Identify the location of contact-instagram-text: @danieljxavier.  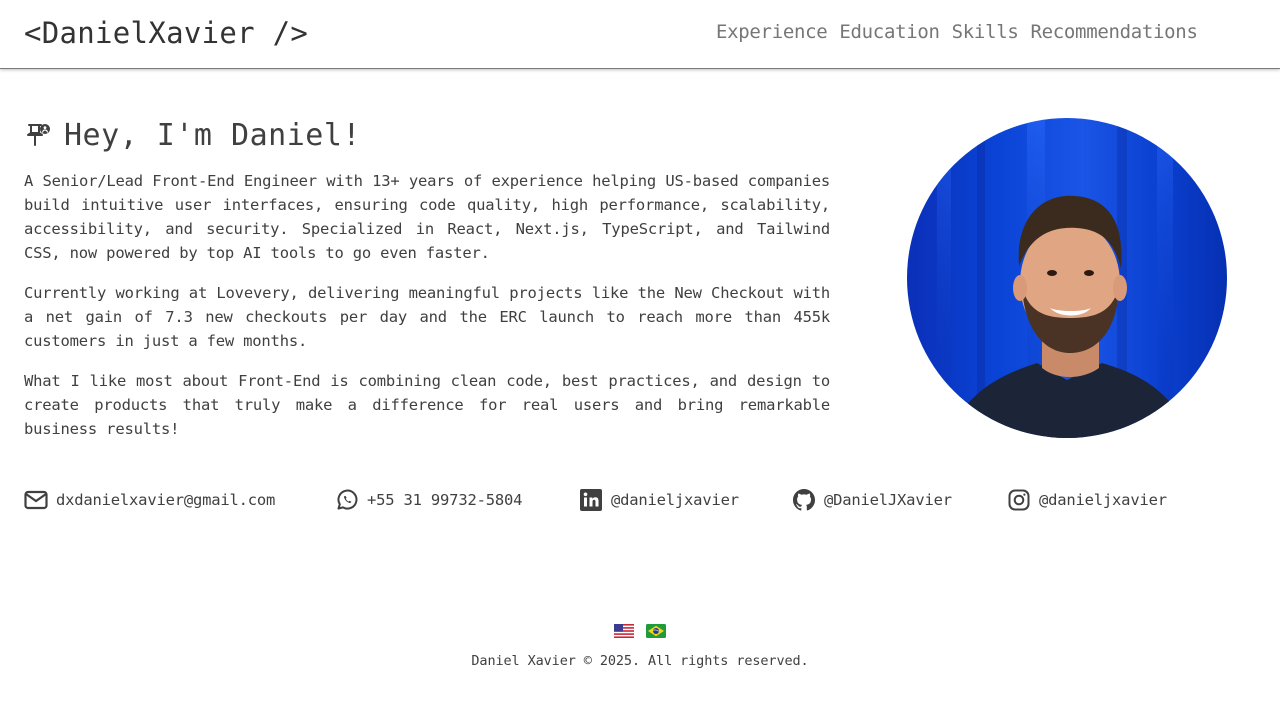
(1103, 500).